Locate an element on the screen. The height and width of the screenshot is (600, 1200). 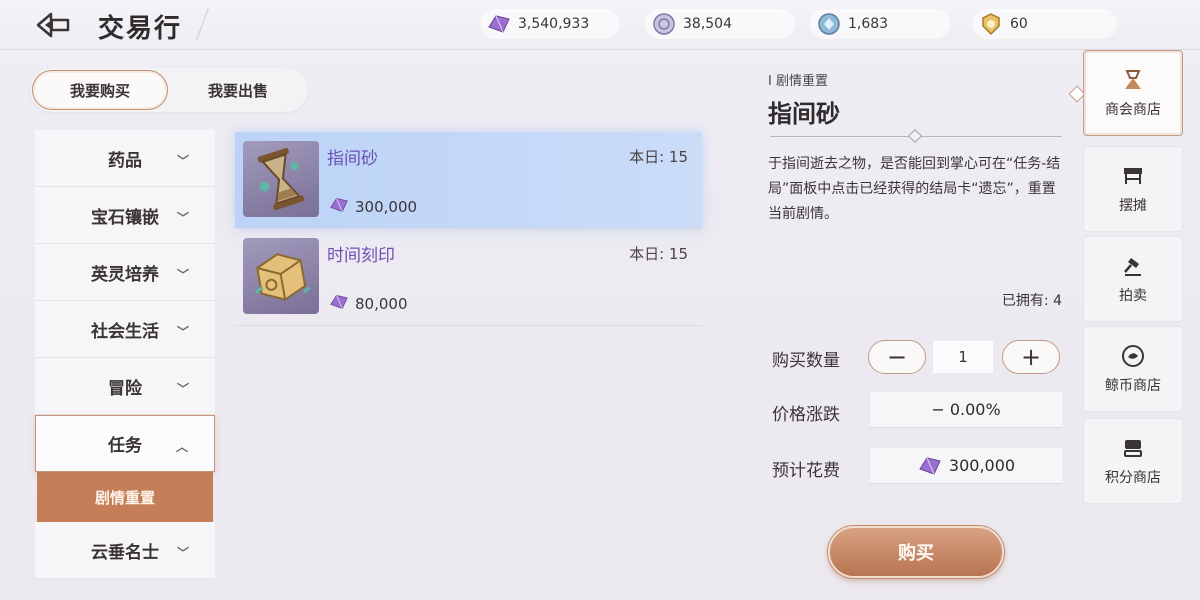
silver-coin-icon is located at coordinates (664, 24).